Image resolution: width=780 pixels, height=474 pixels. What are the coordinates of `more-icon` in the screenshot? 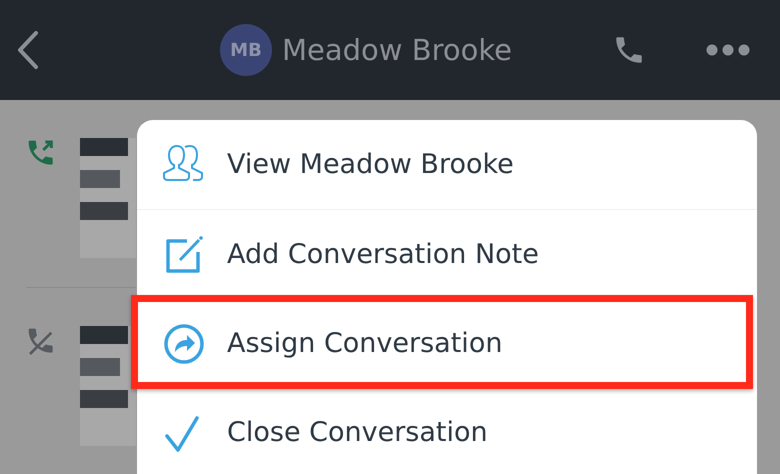 It's located at (728, 50).